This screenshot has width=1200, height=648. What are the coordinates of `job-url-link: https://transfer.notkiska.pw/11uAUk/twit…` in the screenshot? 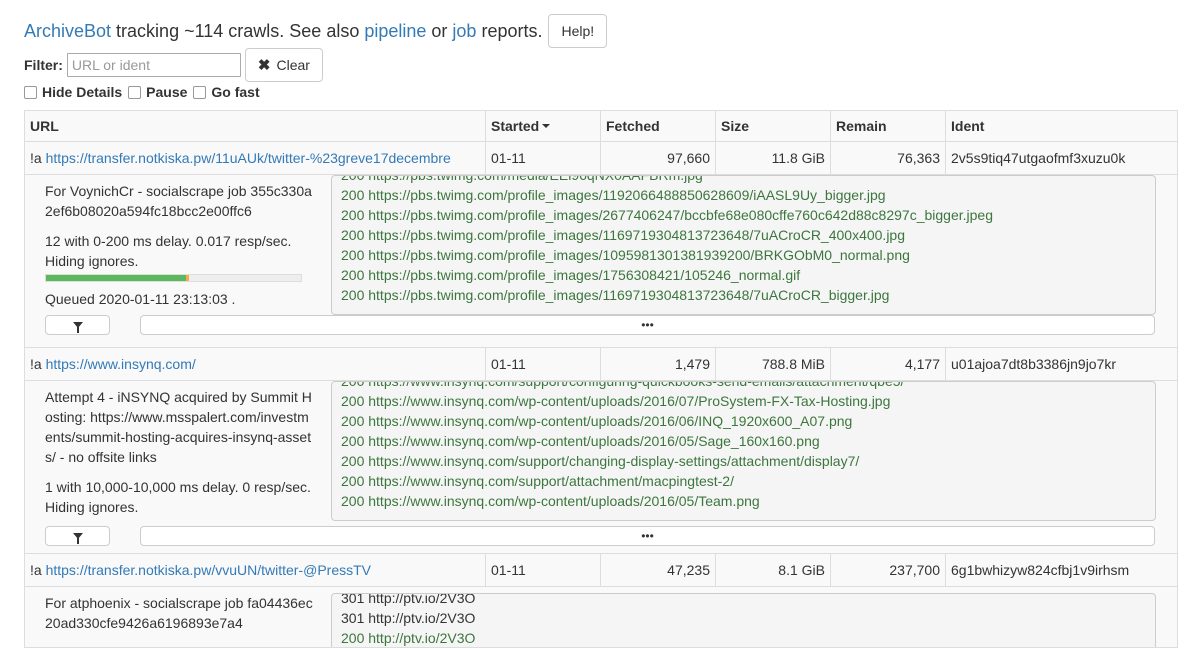 It's located at (248, 158).